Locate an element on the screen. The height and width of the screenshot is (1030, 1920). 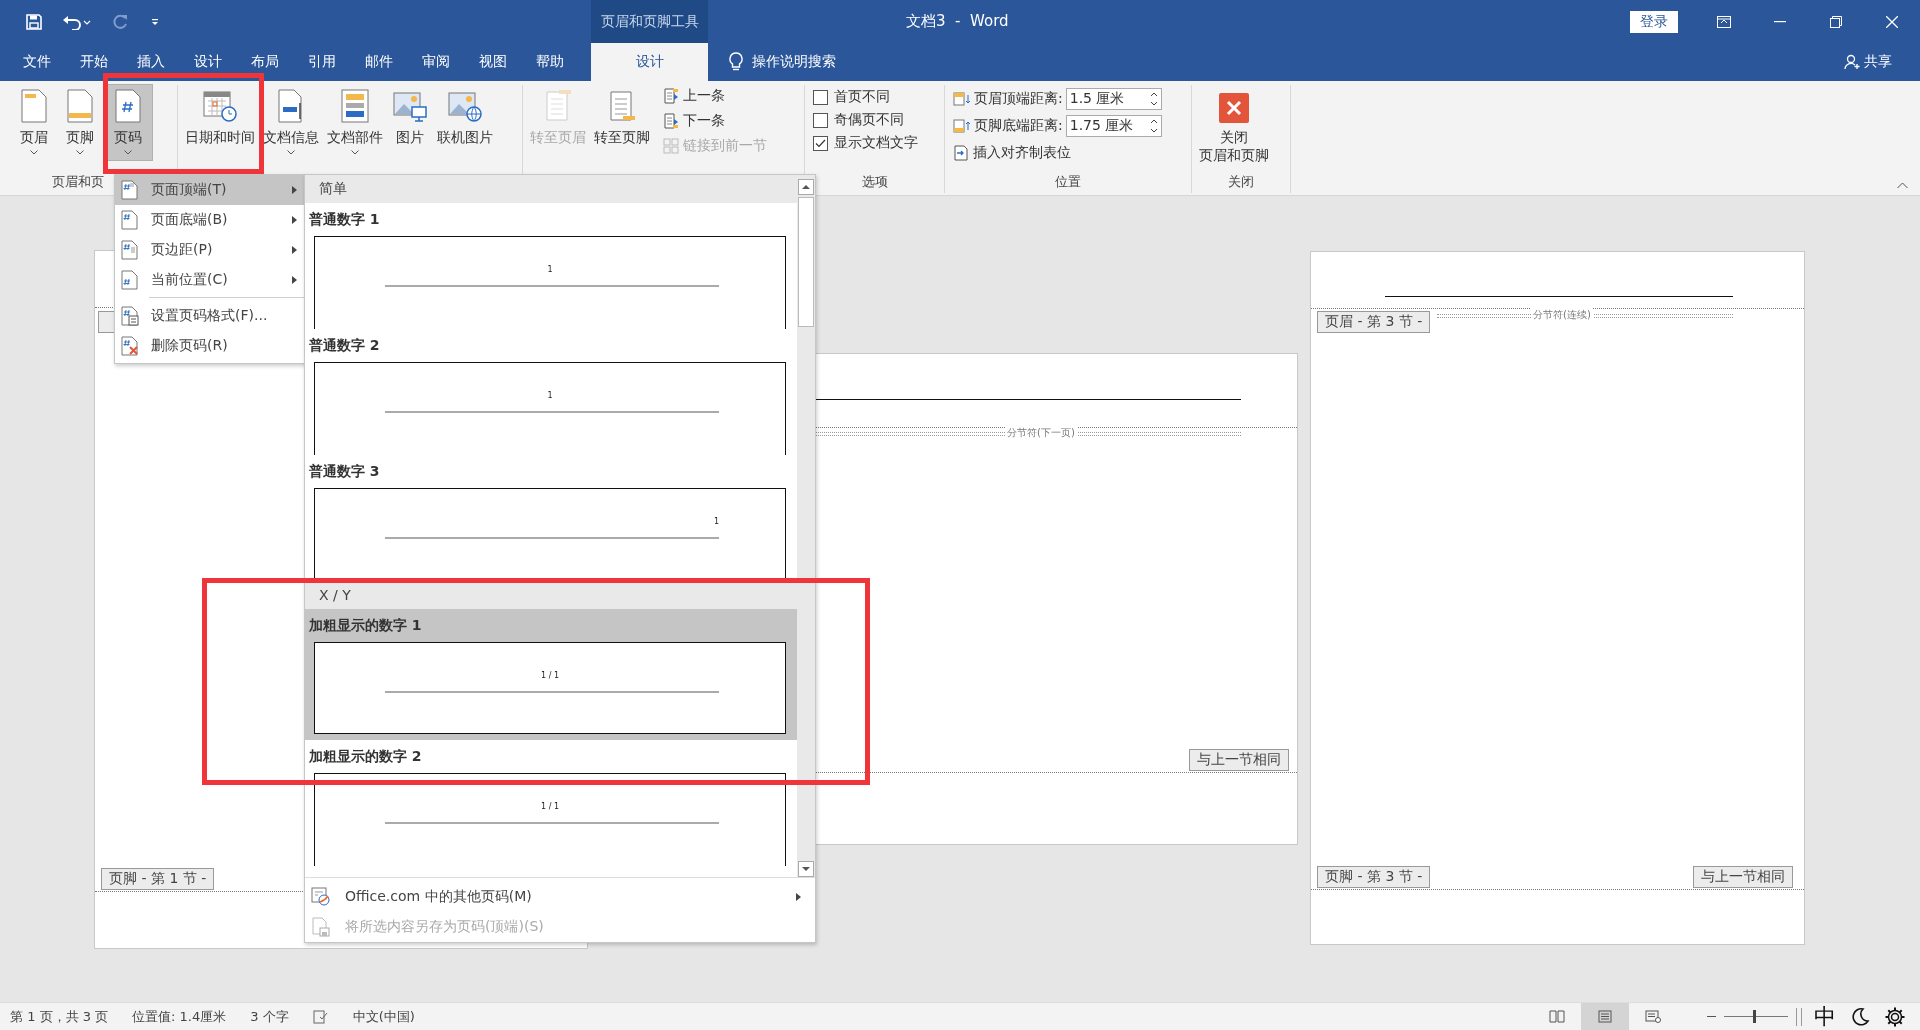
undo-icon is located at coordinates (77, 21).